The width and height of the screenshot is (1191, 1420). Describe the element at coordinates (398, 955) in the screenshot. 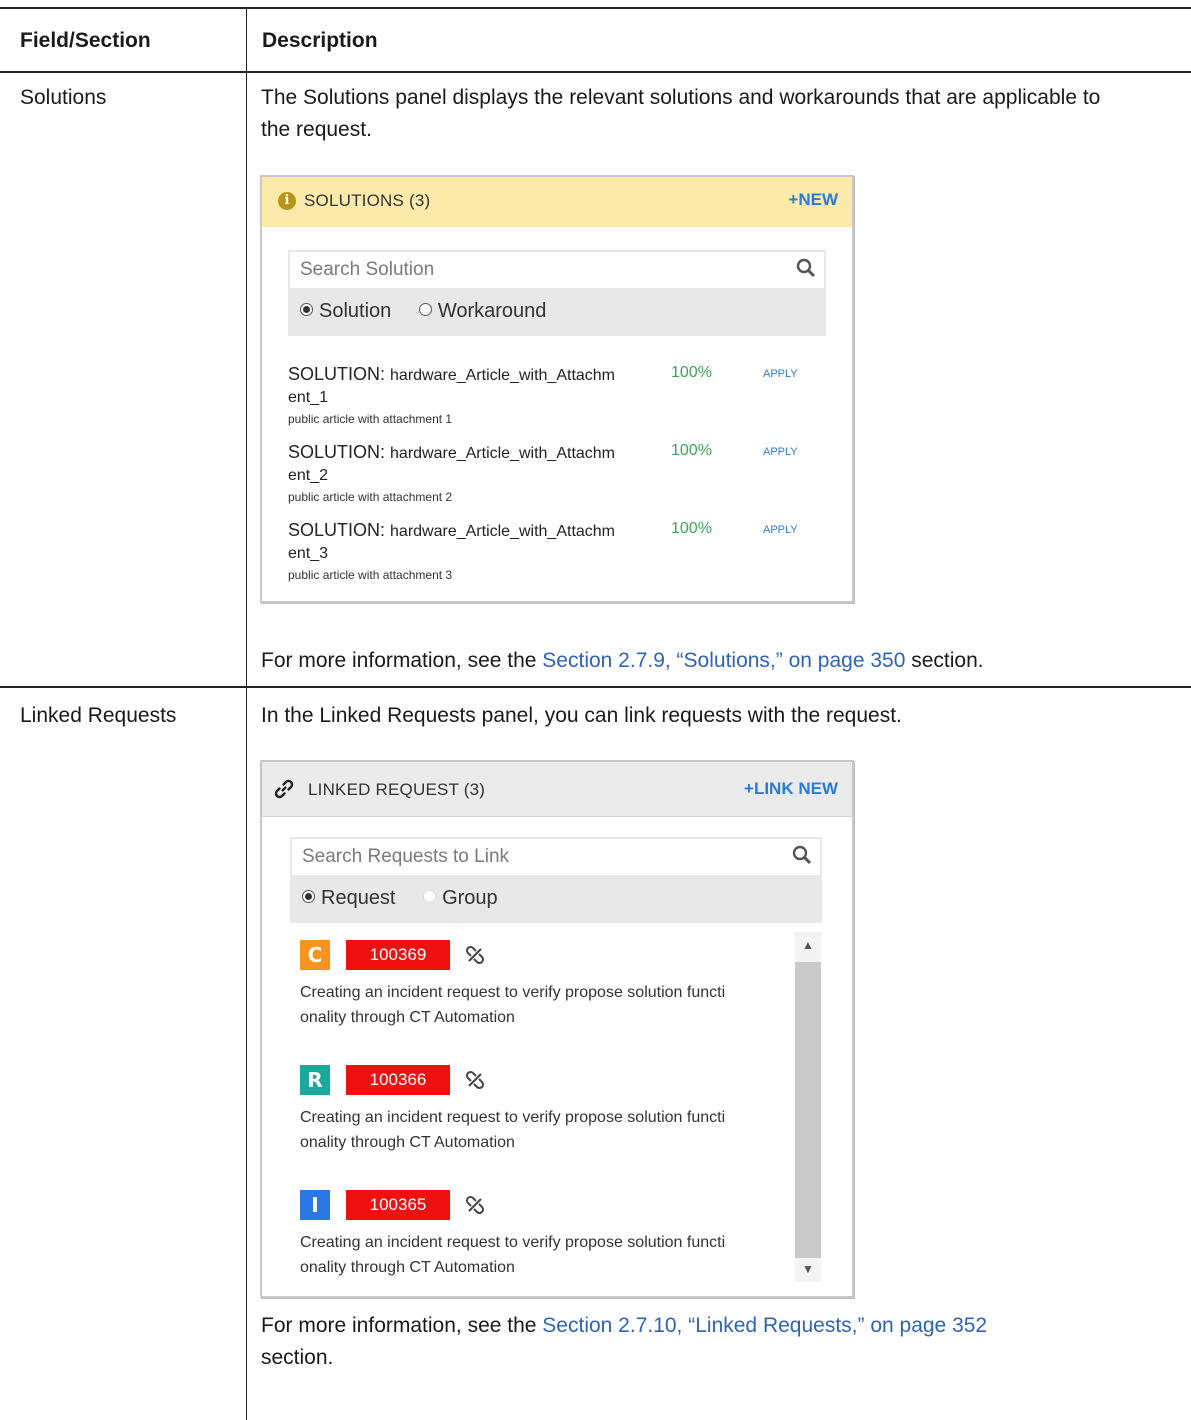

I see `request-id-link: 100369` at that location.